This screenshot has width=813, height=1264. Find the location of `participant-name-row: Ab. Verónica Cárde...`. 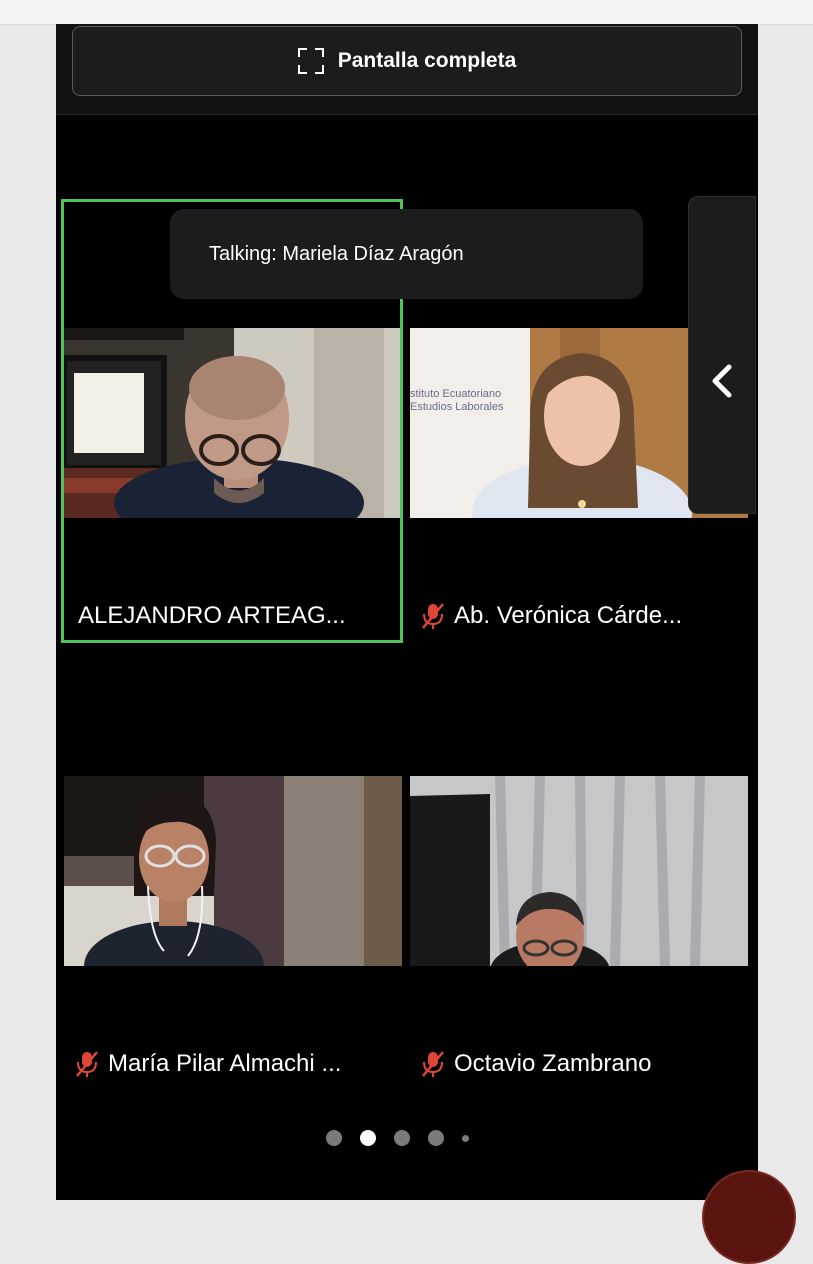

participant-name-row: Ab. Verónica Cárde... is located at coordinates (584, 616).